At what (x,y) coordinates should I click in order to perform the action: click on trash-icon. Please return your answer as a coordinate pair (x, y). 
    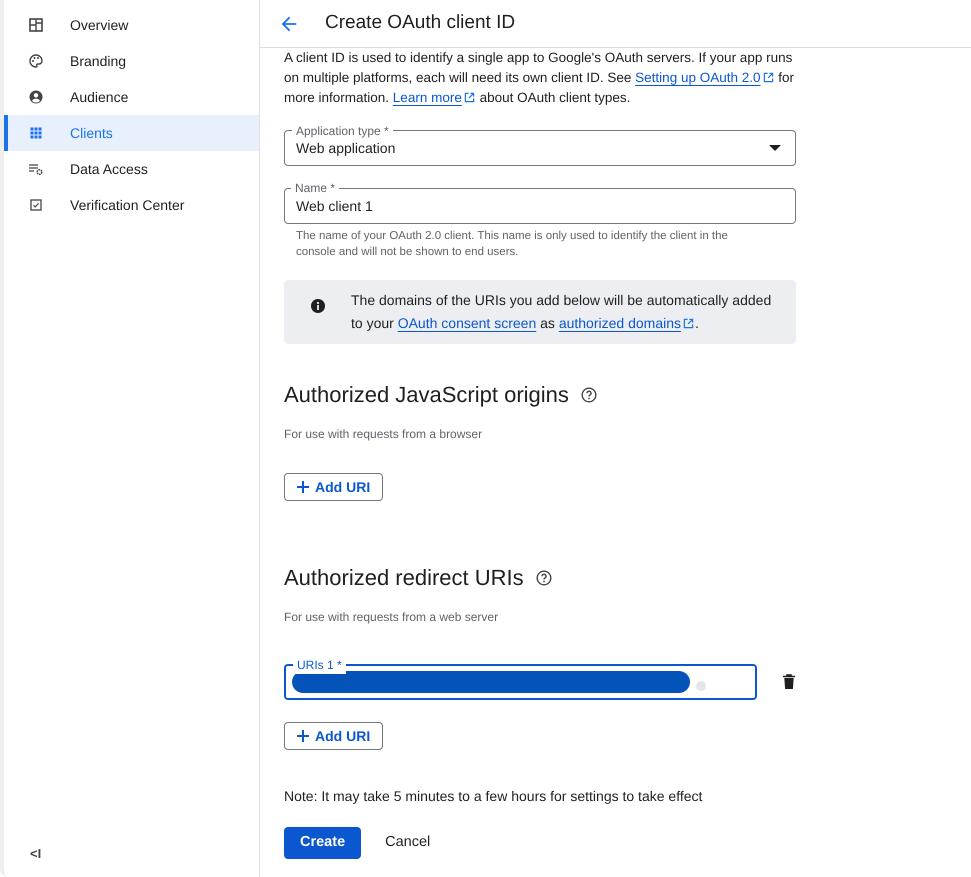
    Looking at the image, I should click on (789, 682).